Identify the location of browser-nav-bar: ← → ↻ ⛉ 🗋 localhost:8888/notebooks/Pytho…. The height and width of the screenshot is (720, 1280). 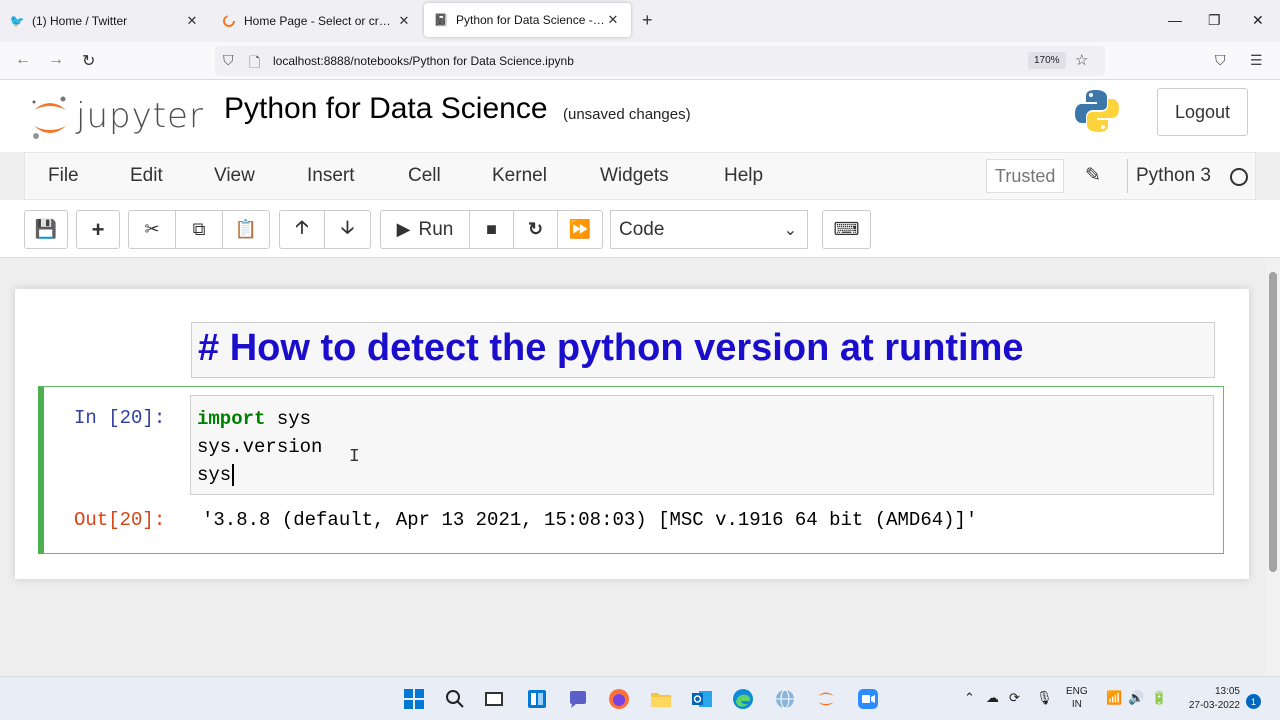
(640, 61).